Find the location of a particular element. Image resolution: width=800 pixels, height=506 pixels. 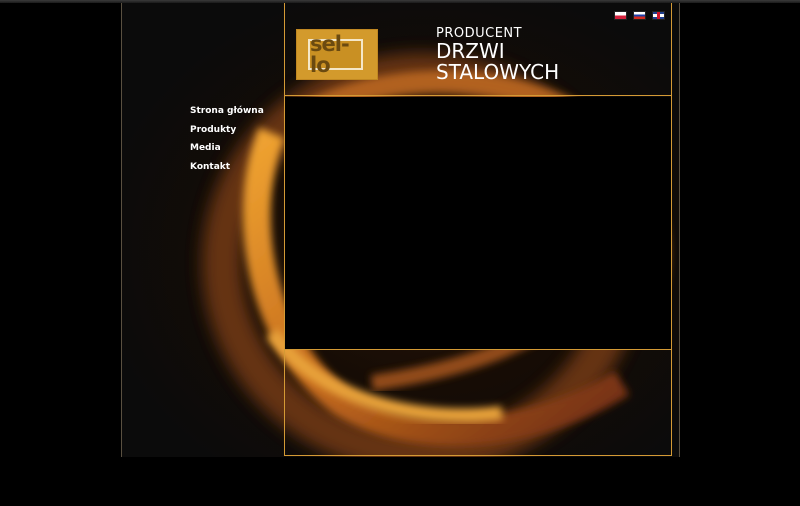

nav-item-media: Media is located at coordinates (227, 148).